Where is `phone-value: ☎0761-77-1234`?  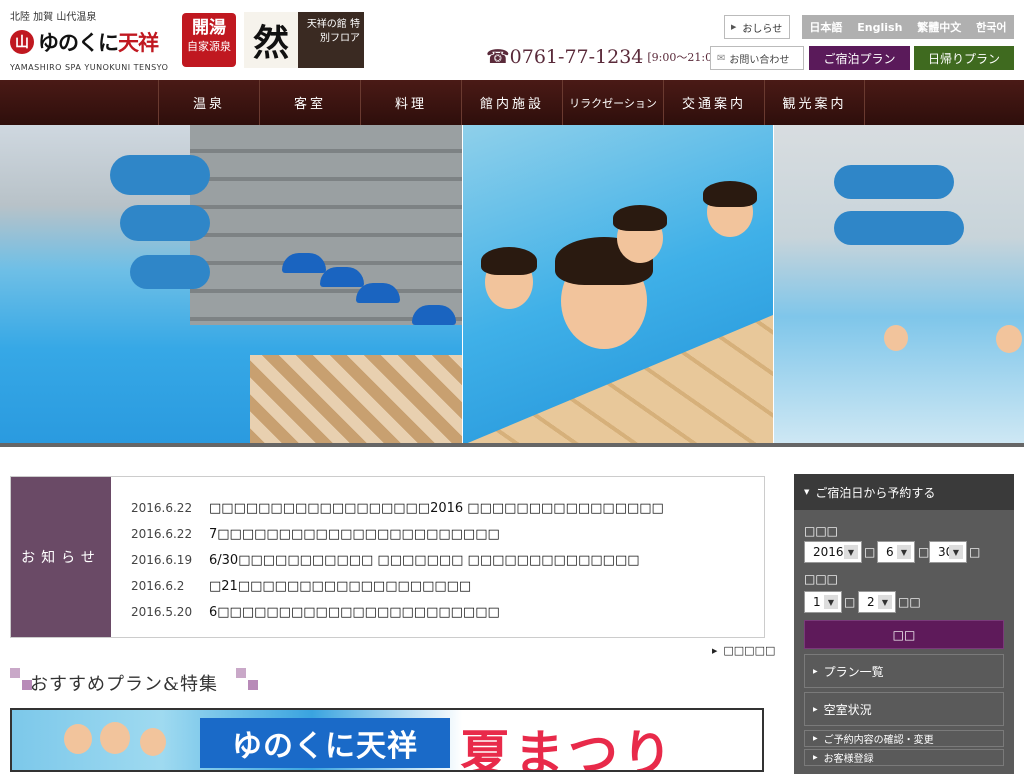
phone-value: ☎0761-77-1234 is located at coordinates (565, 57).